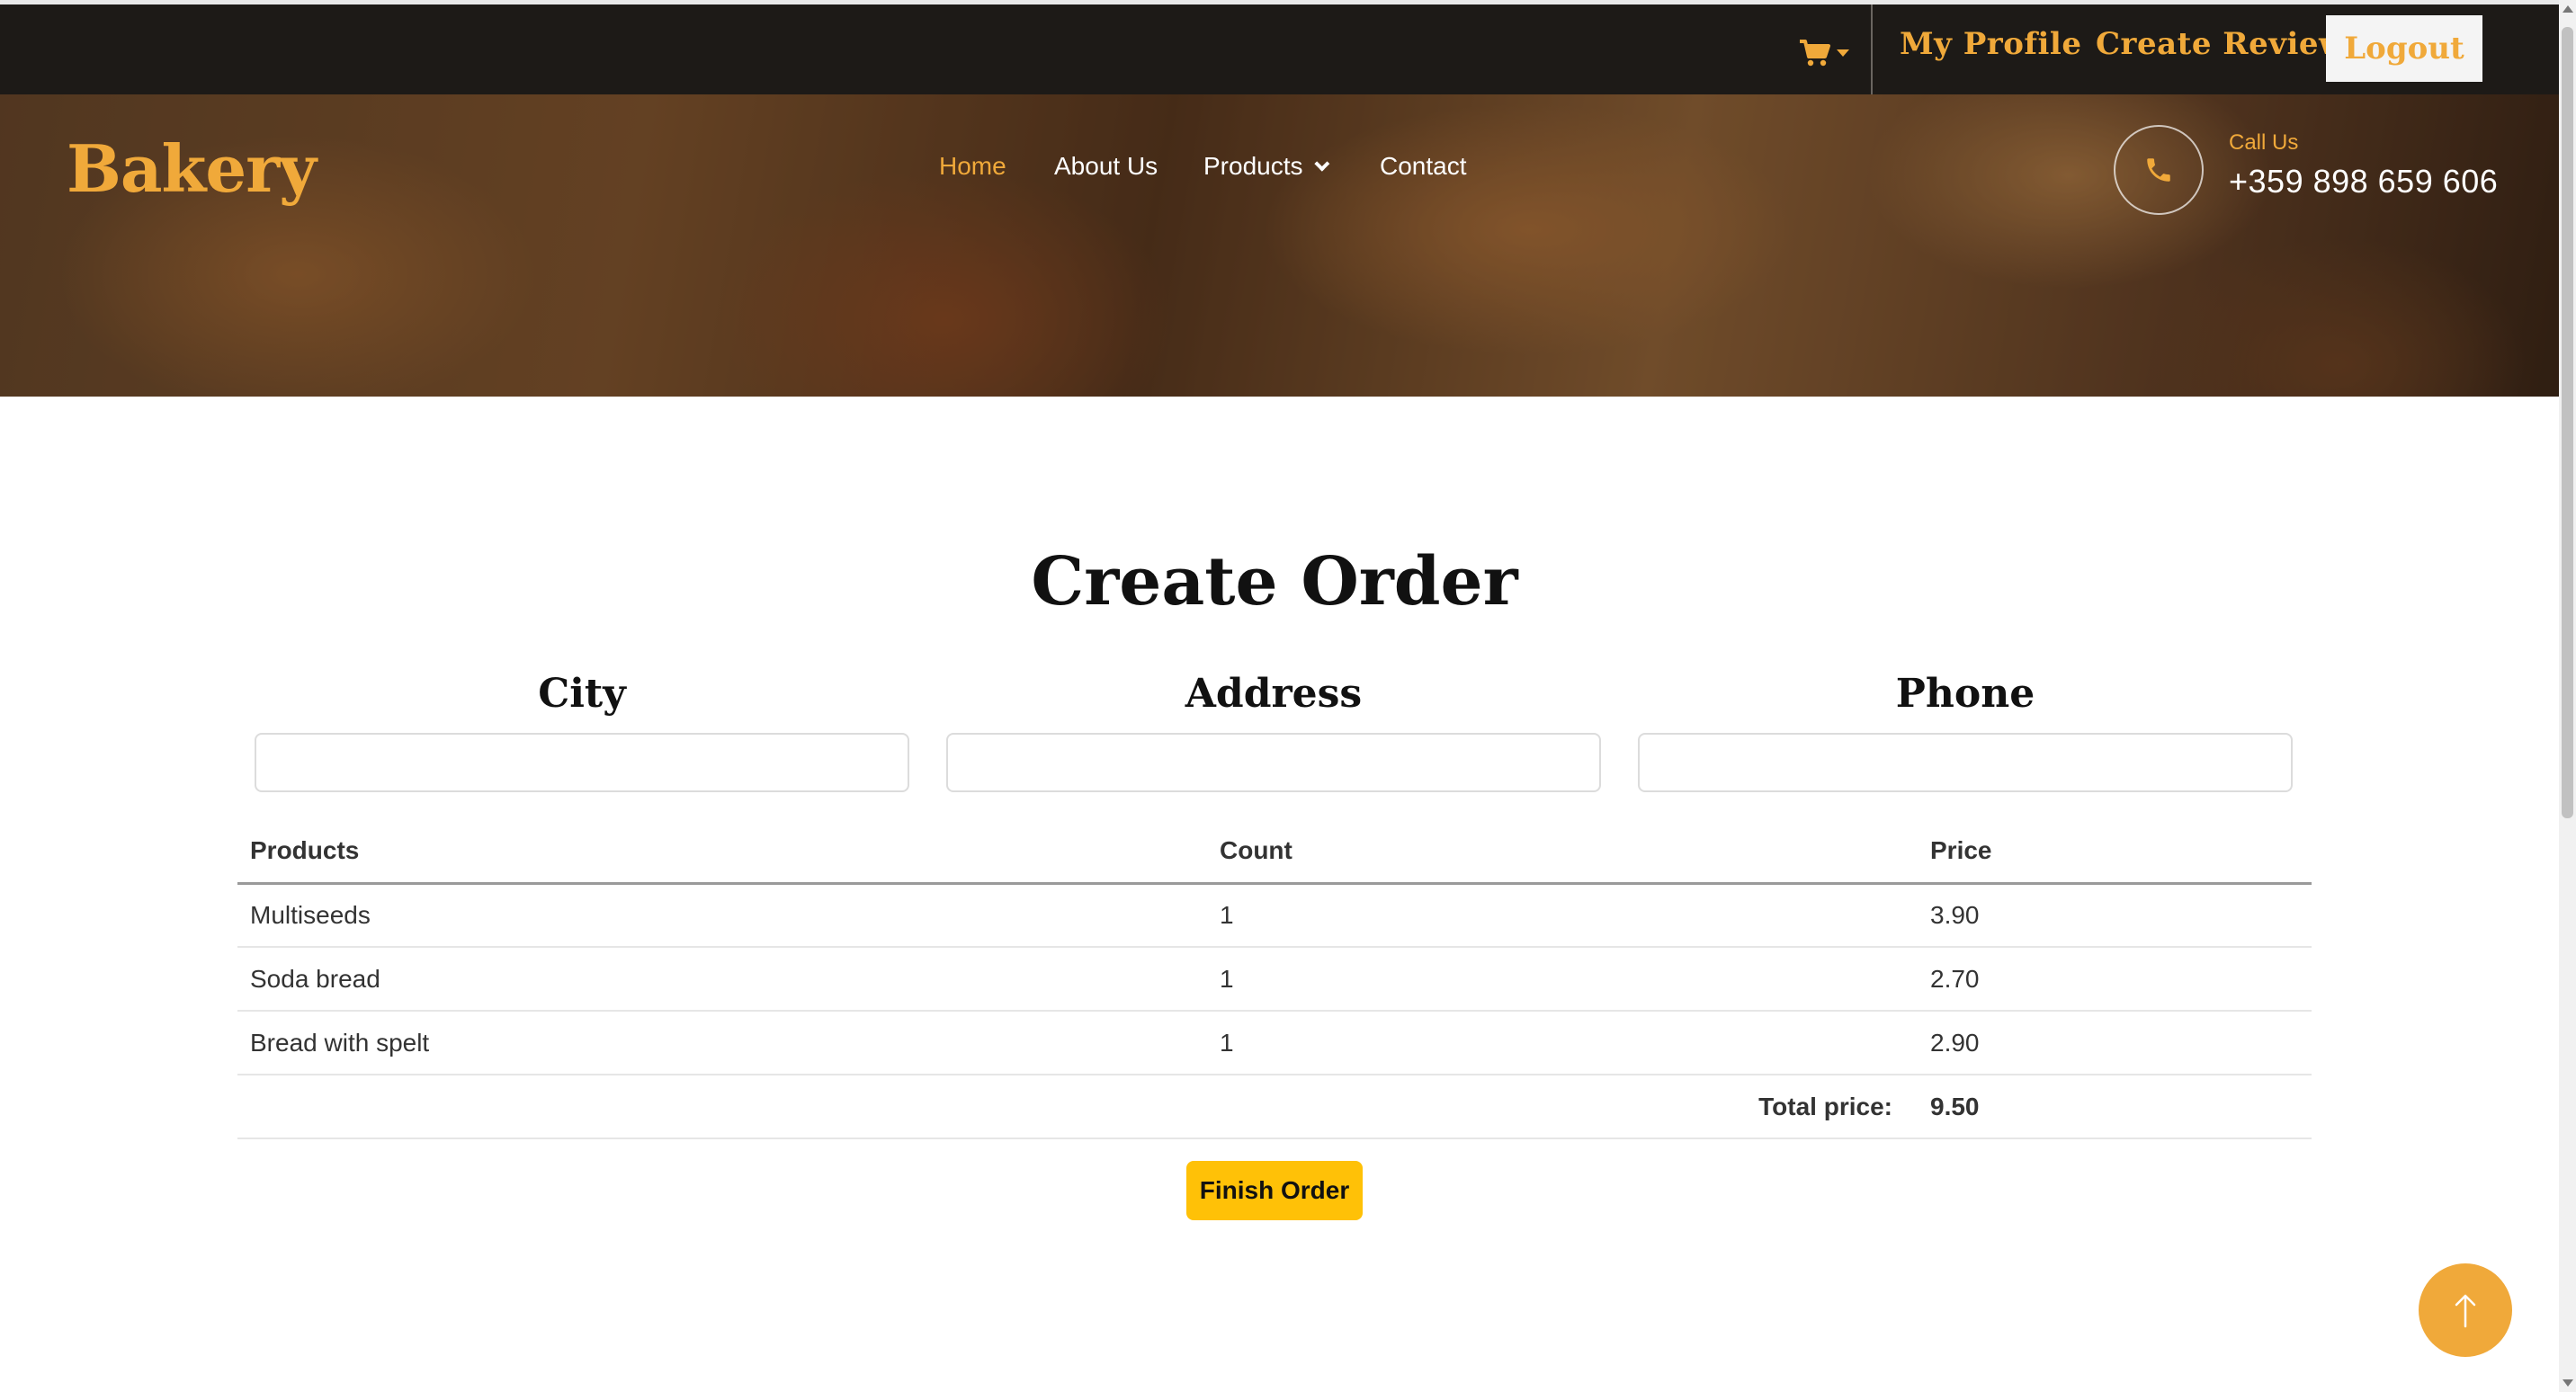 Image resolution: width=2576 pixels, height=1392 pixels. Describe the element at coordinates (2264, 142) in the screenshot. I see `call-us-label: Call Us` at that location.